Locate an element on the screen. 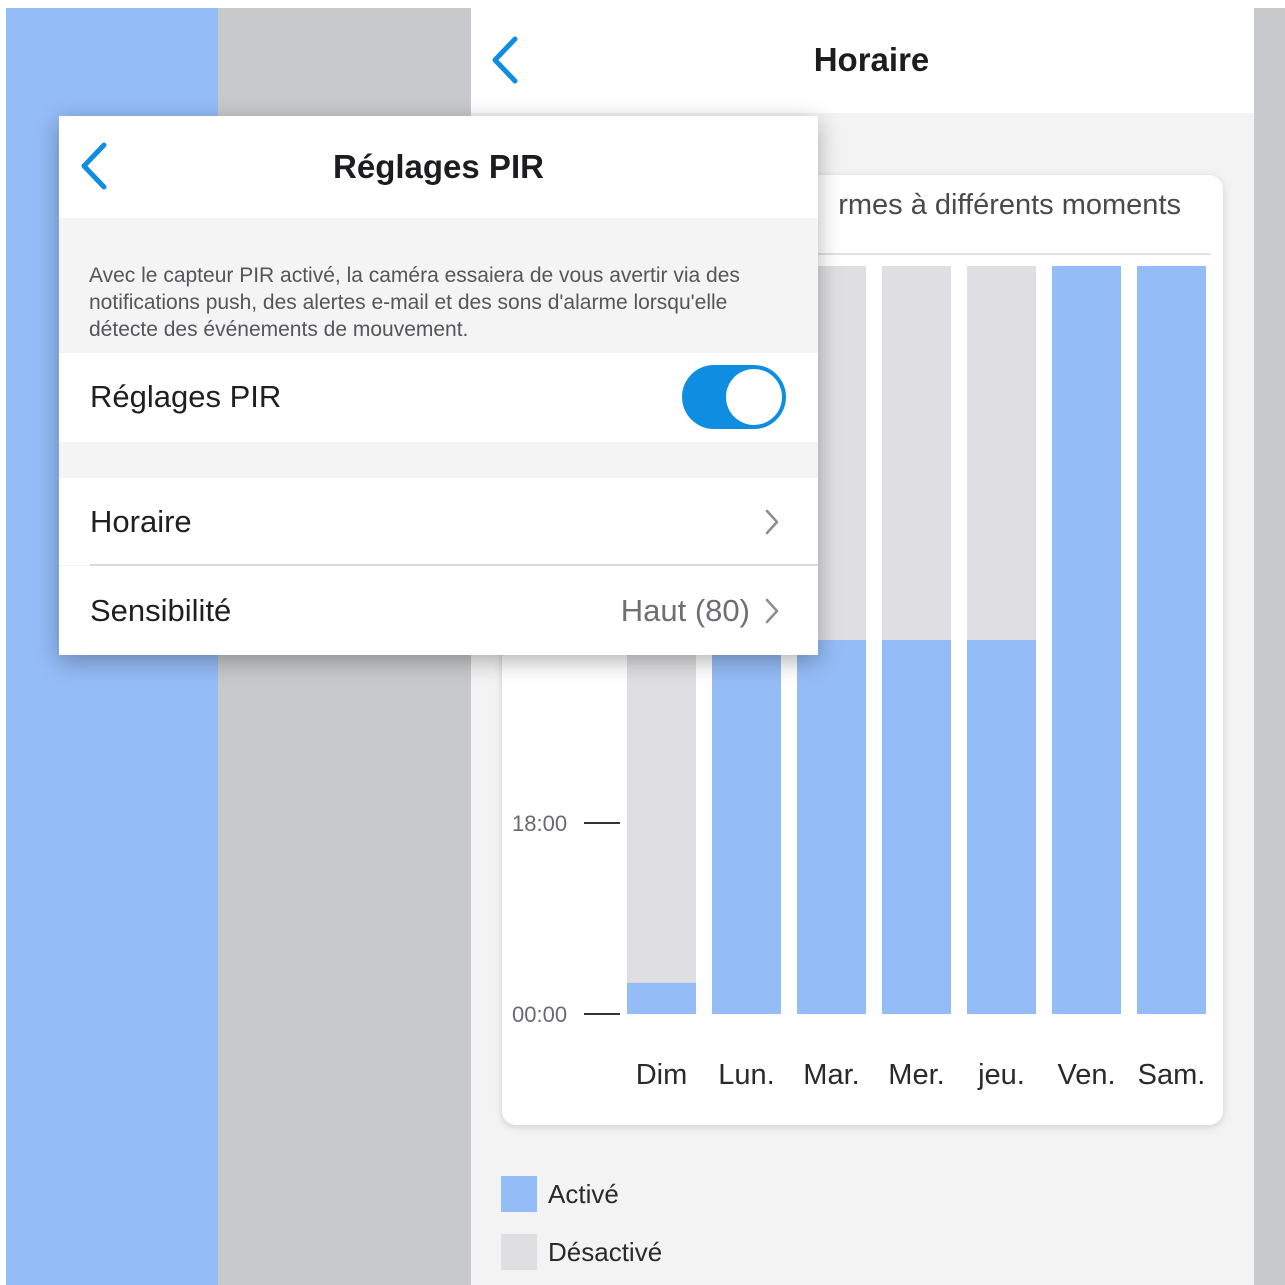  x-tick-label: Ven. is located at coordinates (1086, 1075).